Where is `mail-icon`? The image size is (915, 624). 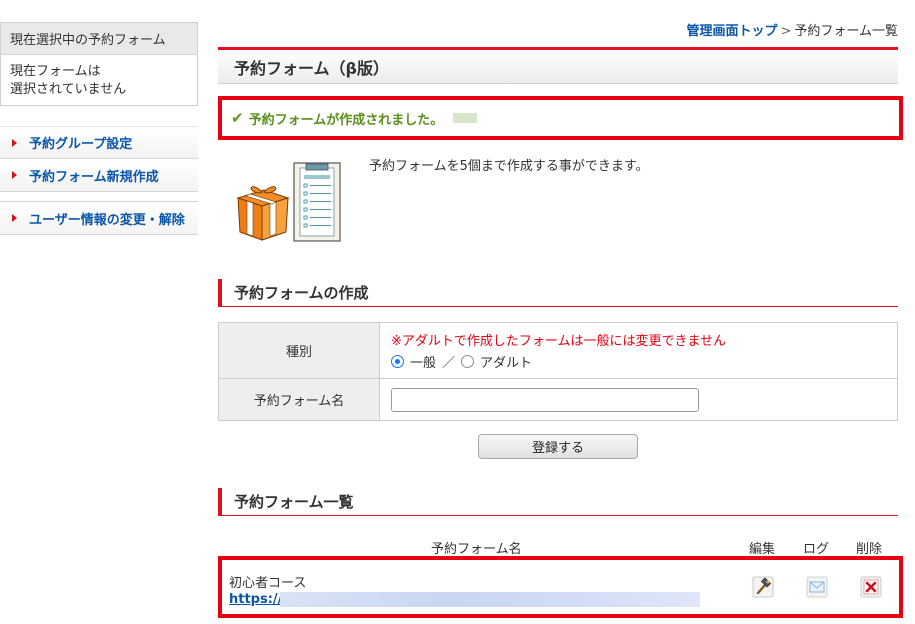
mail-icon is located at coordinates (817, 587).